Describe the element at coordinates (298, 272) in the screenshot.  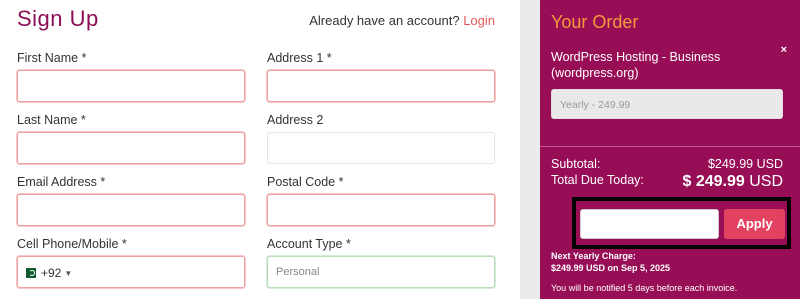
I see `account-type-value: Personal` at that location.